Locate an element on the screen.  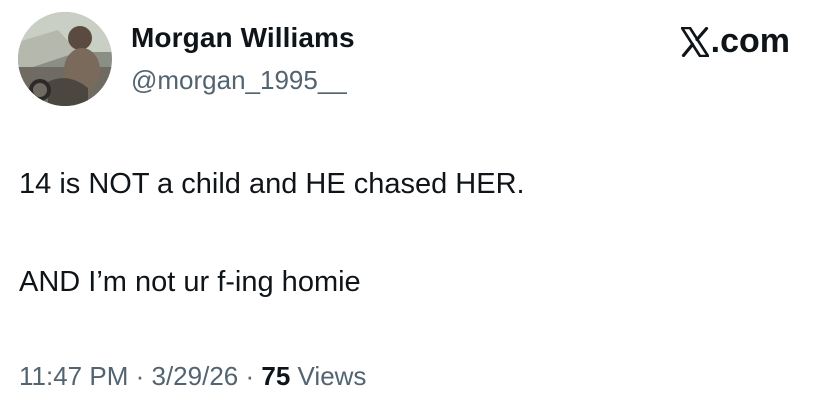
tweet-text-line: AND I’m not ur f-ing homie is located at coordinates (190, 282).